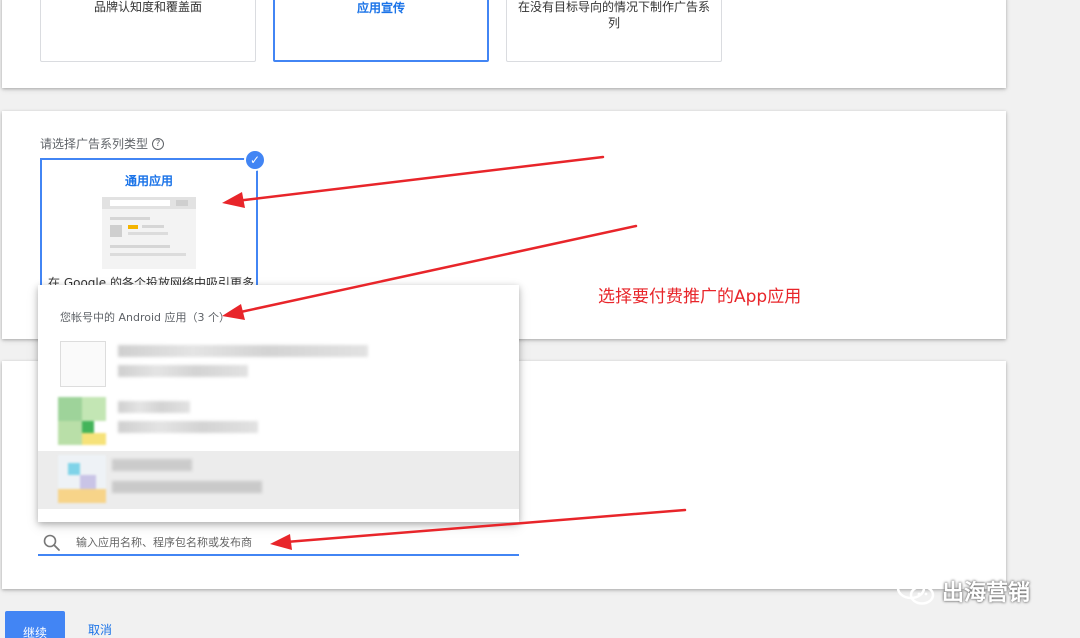 The height and width of the screenshot is (638, 1080). Describe the element at coordinates (613, 15) in the screenshot. I see `goal-label: 在没有目标导向的情况下制作广告系列` at that location.